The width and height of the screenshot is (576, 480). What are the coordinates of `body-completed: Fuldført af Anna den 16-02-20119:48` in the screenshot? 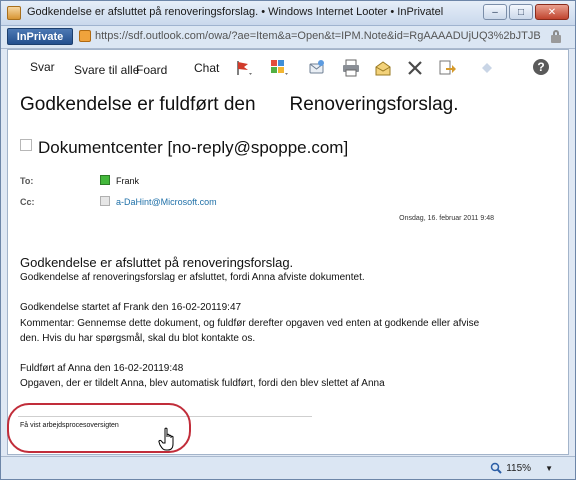 It's located at (102, 368).